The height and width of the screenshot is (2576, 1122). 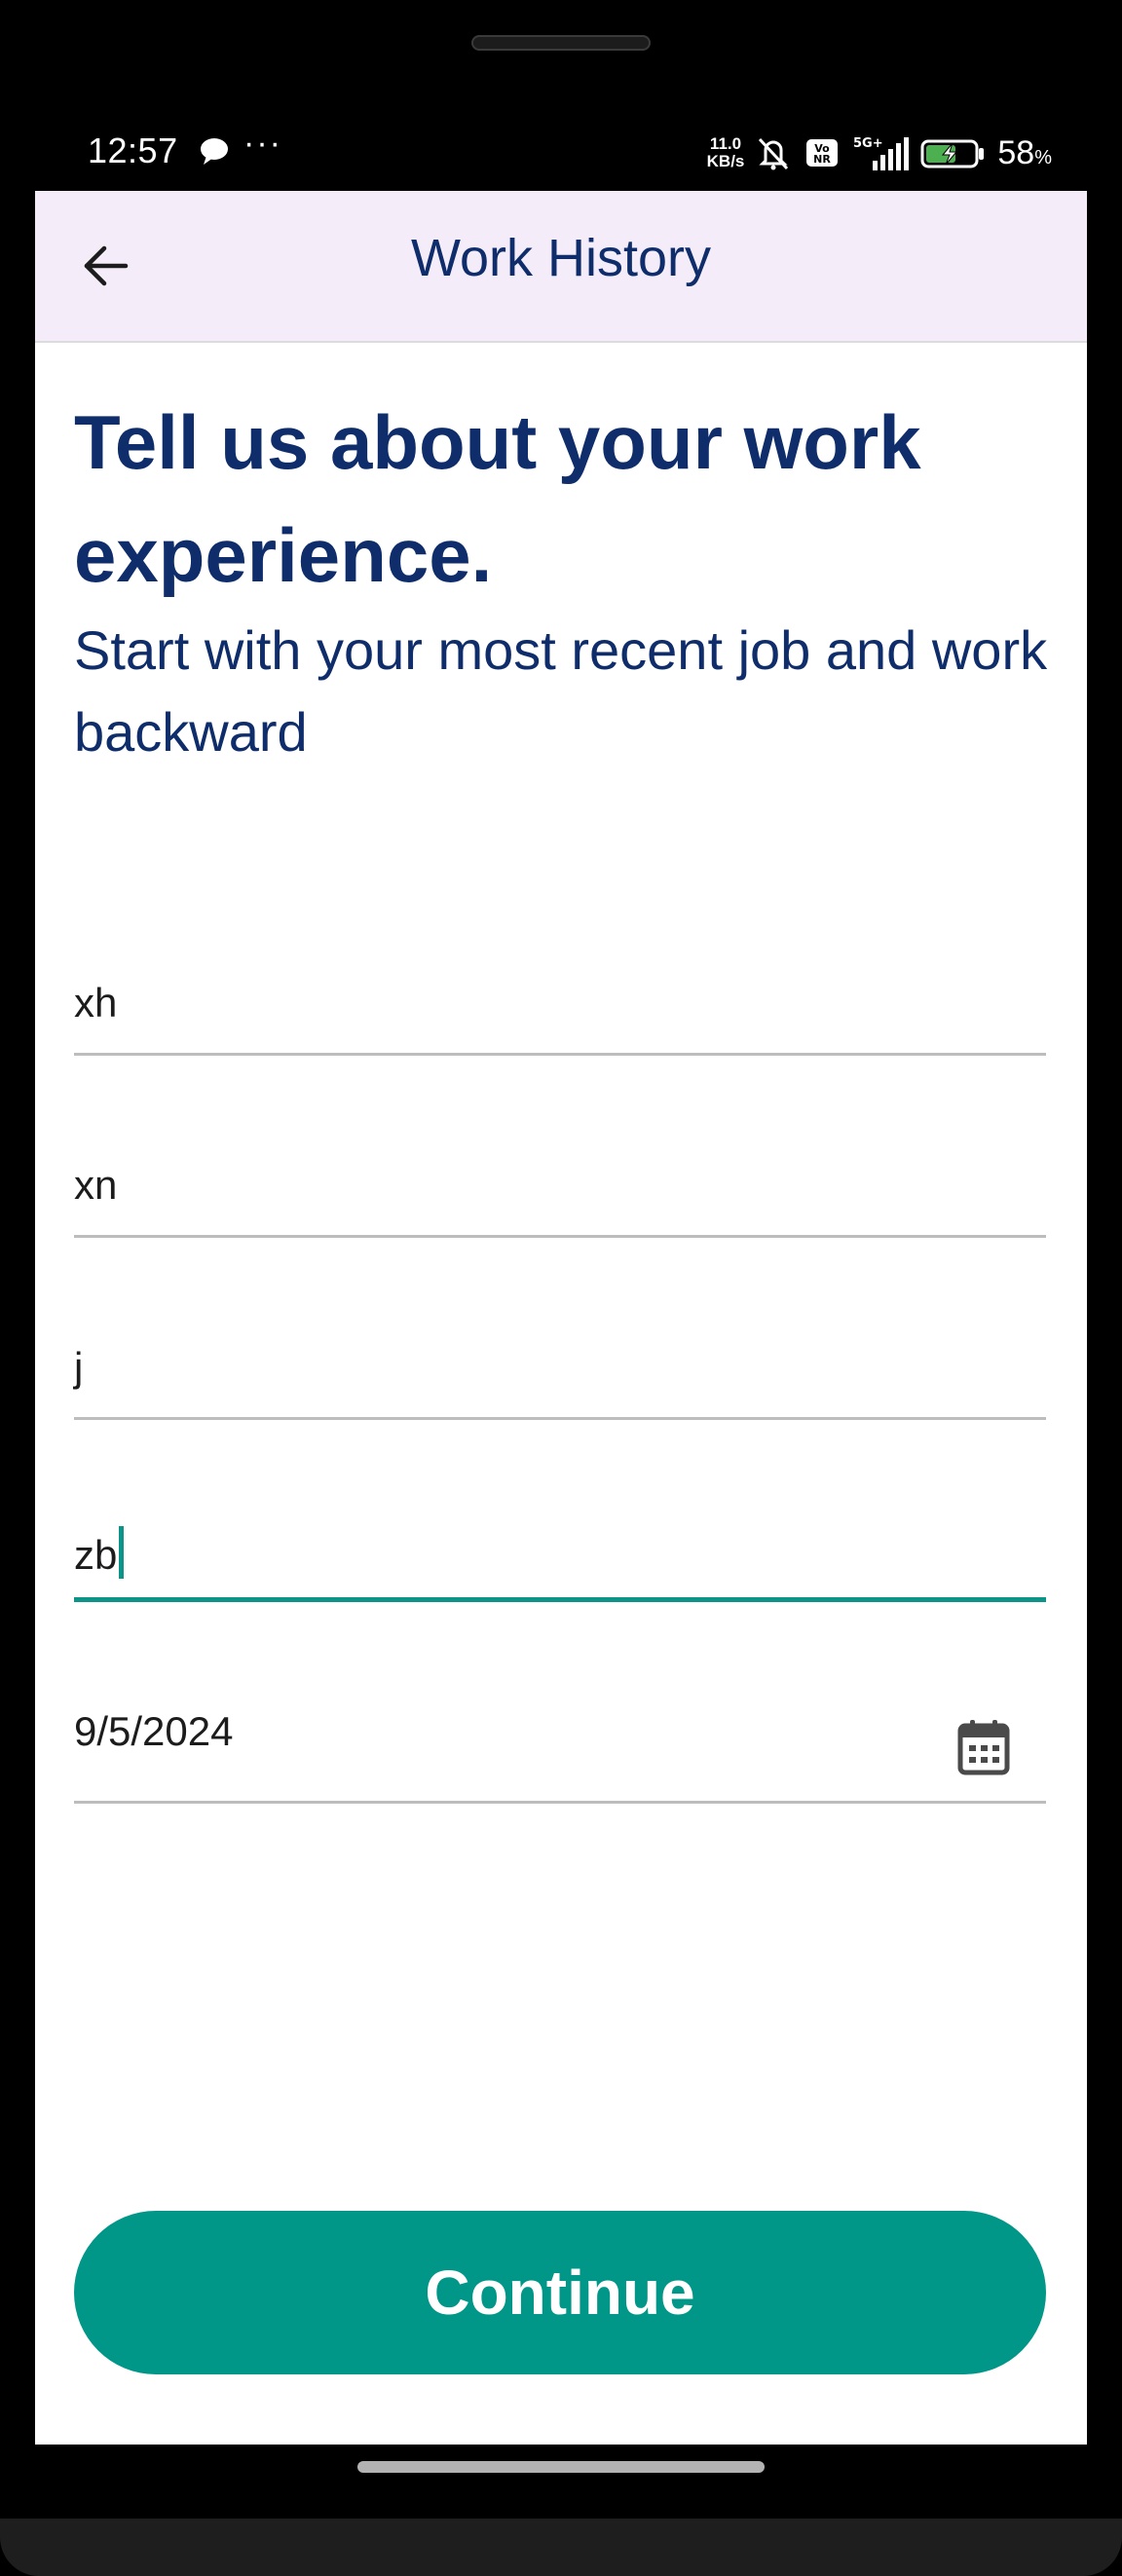 I want to click on network-speed-unit: KB/s, so click(x=726, y=161).